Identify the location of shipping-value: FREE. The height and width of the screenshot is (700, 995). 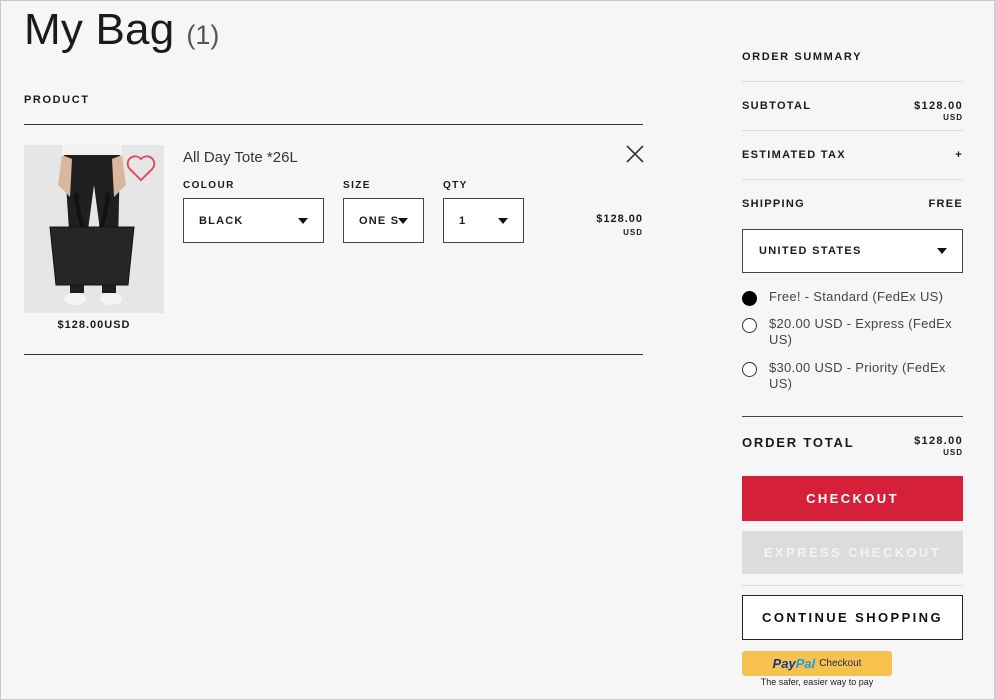
(945, 204).